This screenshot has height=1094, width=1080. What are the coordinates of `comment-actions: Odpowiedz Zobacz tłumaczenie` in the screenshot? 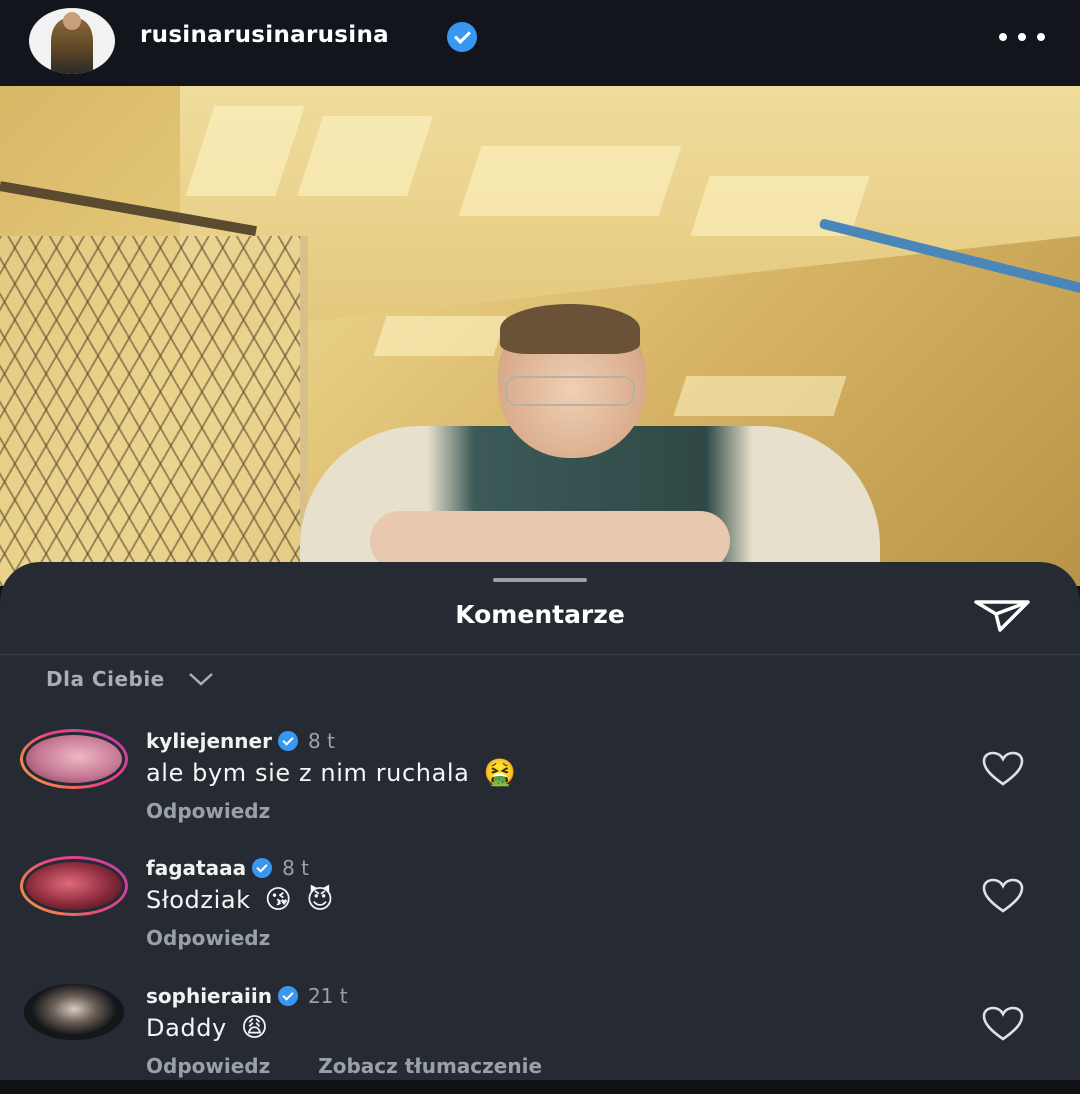 It's located at (344, 1066).